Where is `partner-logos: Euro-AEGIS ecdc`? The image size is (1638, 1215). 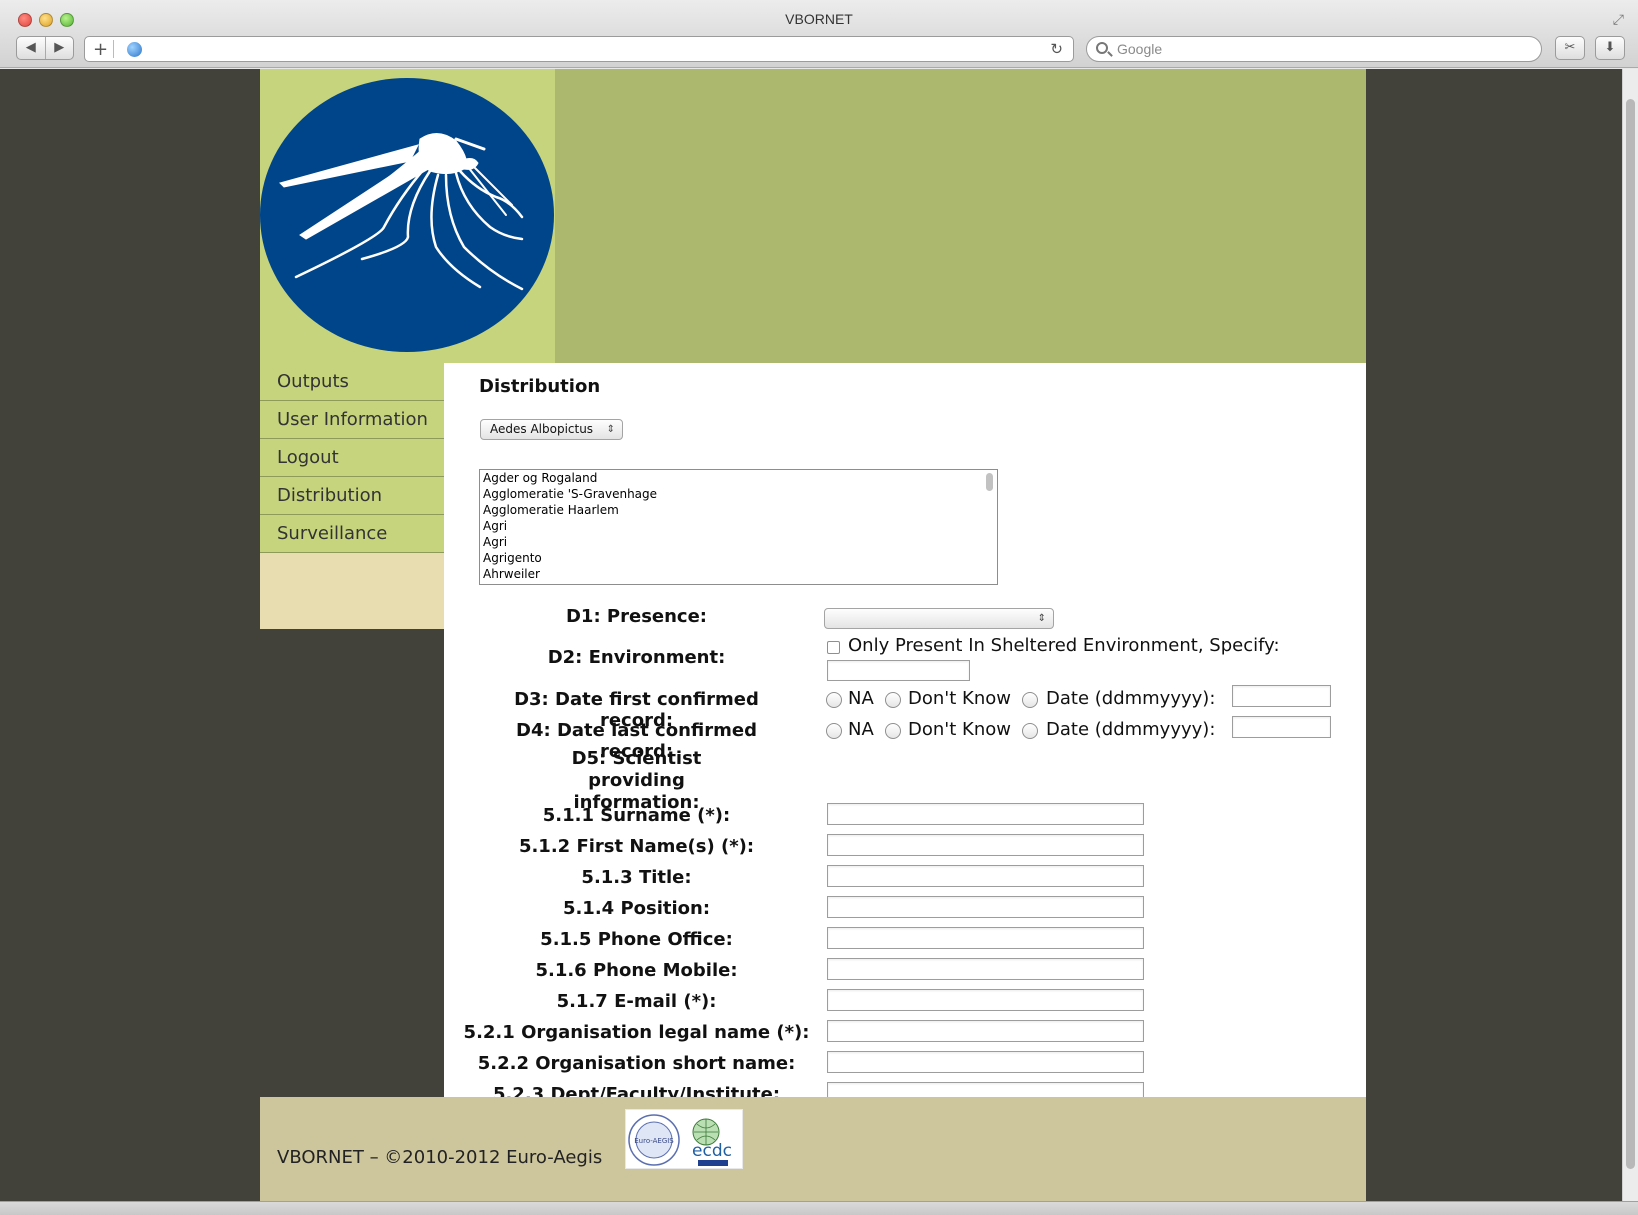
partner-logos: Euro-AEGIS ecdc is located at coordinates (684, 1139).